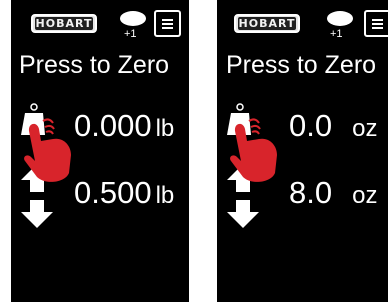 The image size is (388, 302). Describe the element at coordinates (113, 125) in the screenshot. I see `tare-weight-value: 0.000` at that location.